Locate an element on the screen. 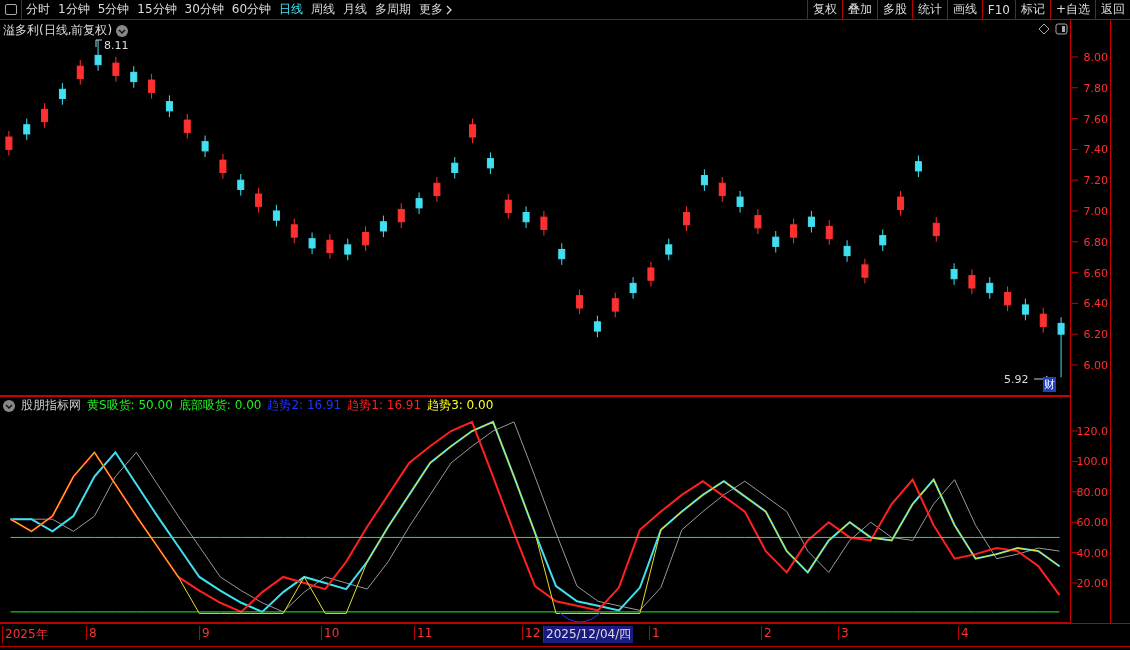 The image size is (1130, 650). toolbar-button: 叠加 is located at coordinates (859, 9).